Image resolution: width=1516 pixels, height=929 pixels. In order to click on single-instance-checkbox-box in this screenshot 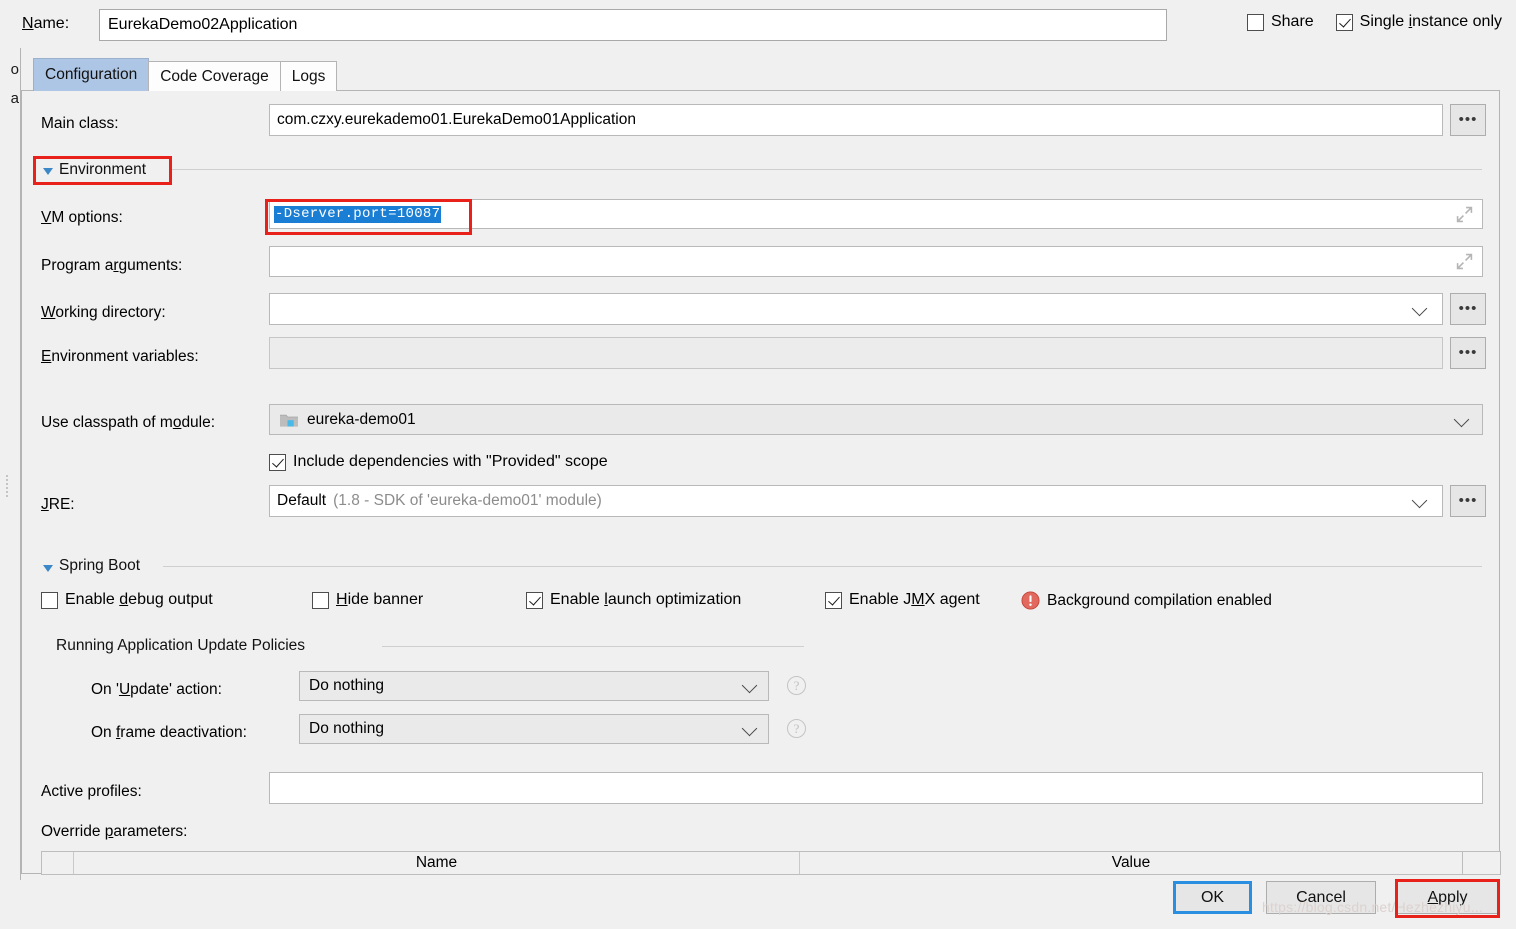, I will do `click(1344, 22)`.